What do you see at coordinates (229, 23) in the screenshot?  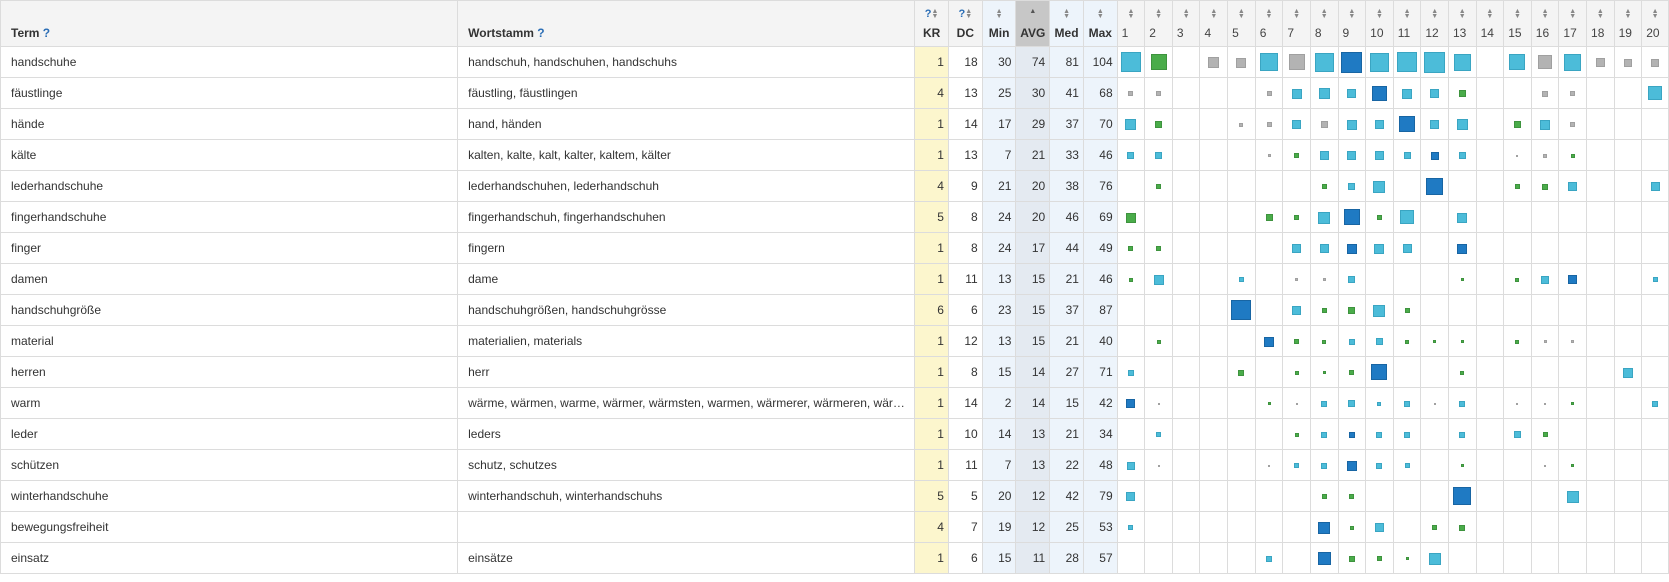 I see `column-header-term: Term ?` at bounding box center [229, 23].